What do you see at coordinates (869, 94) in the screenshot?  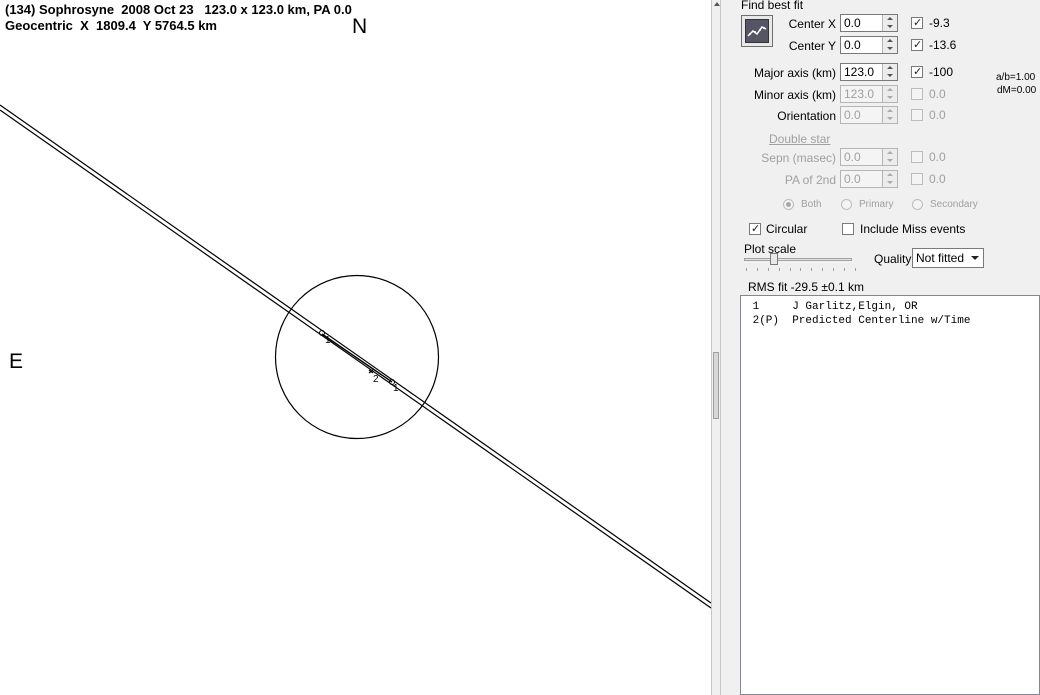 I see `minor-axis-input: 123.0` at bounding box center [869, 94].